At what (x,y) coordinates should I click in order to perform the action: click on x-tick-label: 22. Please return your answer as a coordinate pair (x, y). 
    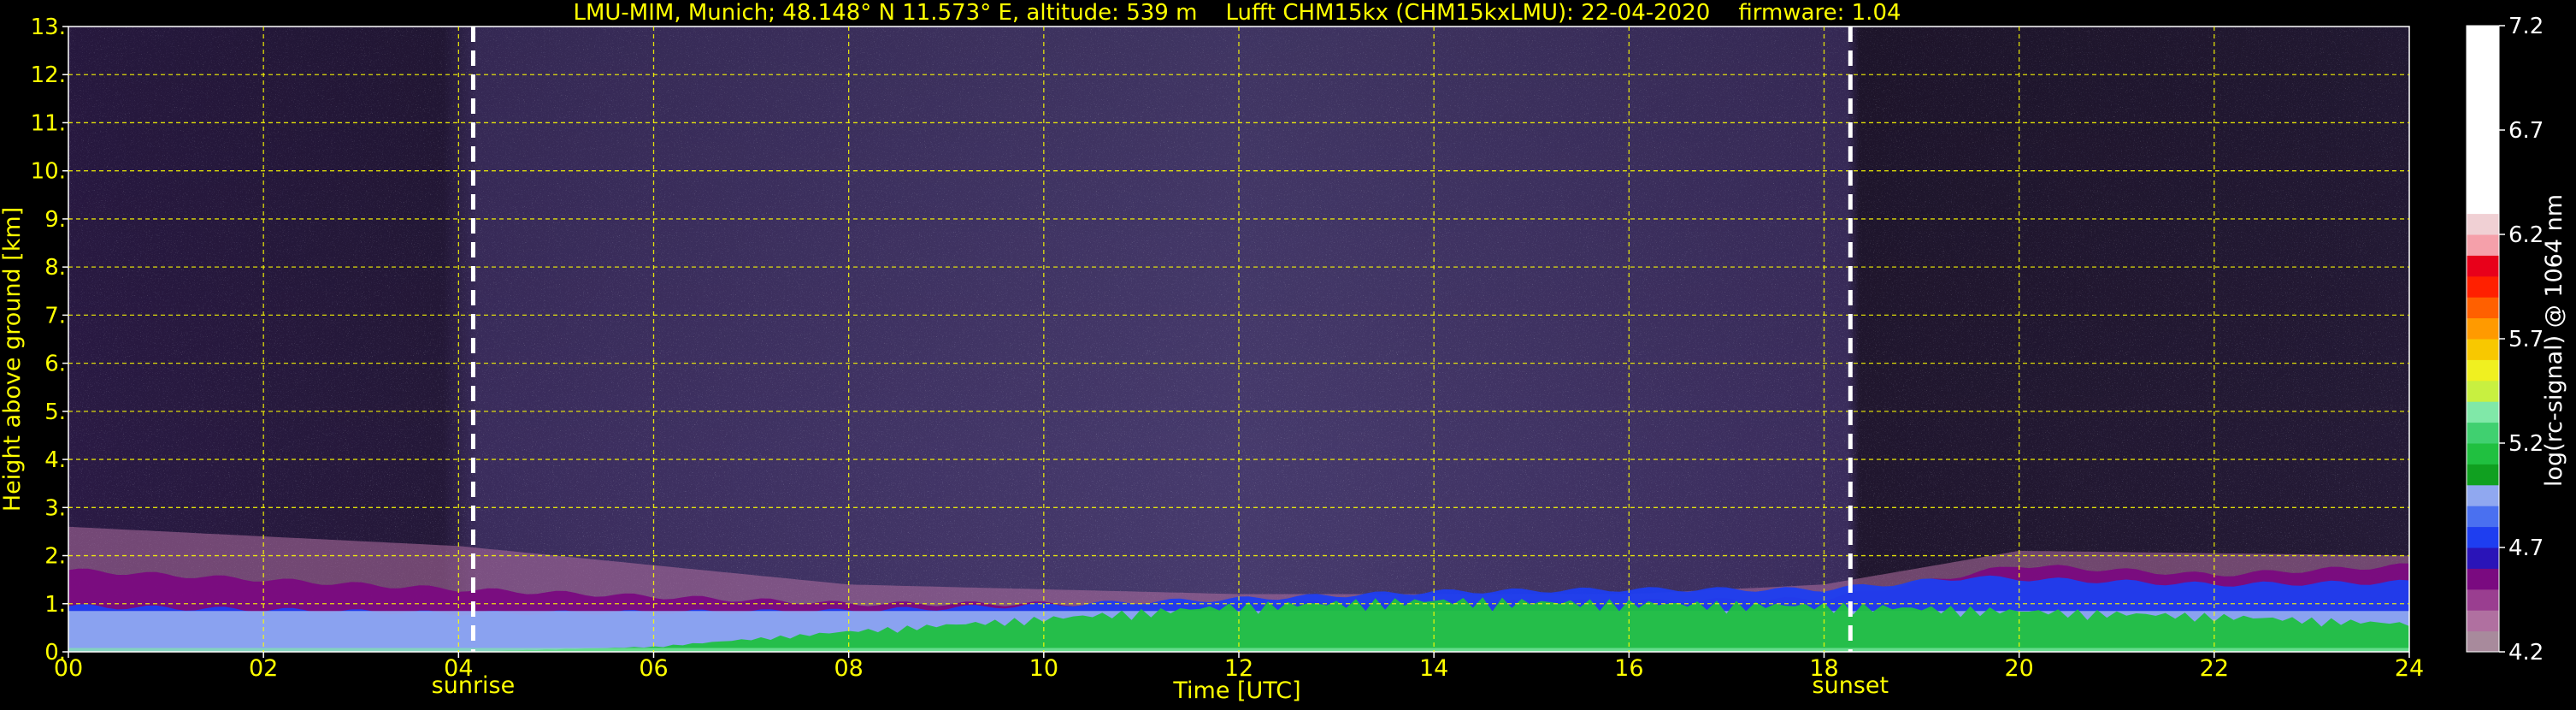
    Looking at the image, I should click on (2214, 668).